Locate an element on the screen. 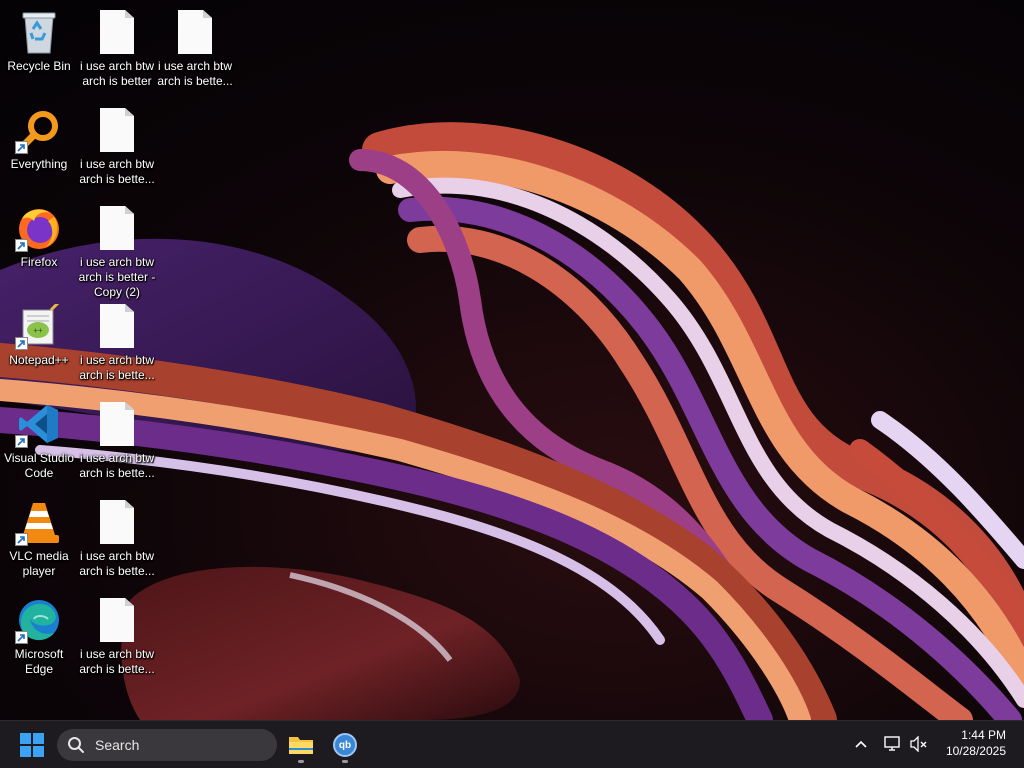 The image size is (1024, 768). desktop-icon-notepad-plus-plus: ++ Notepad++ is located at coordinates (39, 335).